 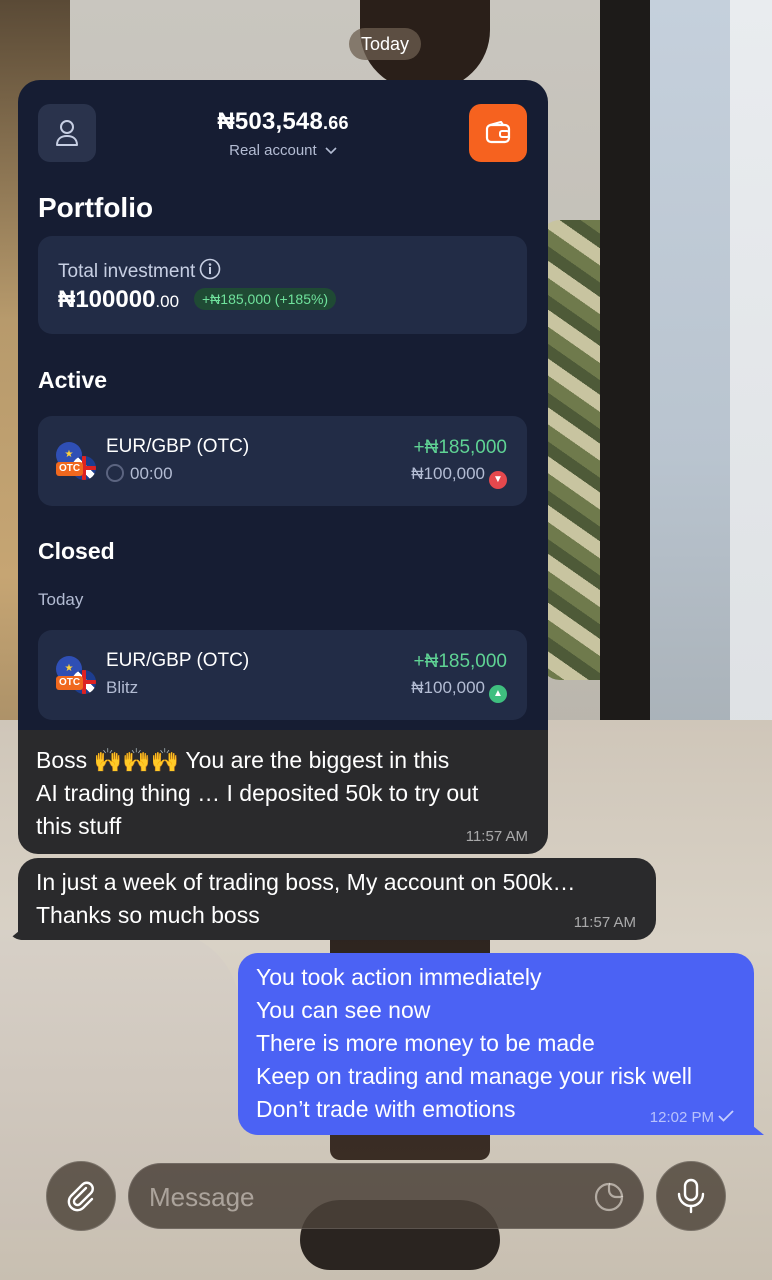 I want to click on trade-timer-row: 00:00, so click(x=139, y=474).